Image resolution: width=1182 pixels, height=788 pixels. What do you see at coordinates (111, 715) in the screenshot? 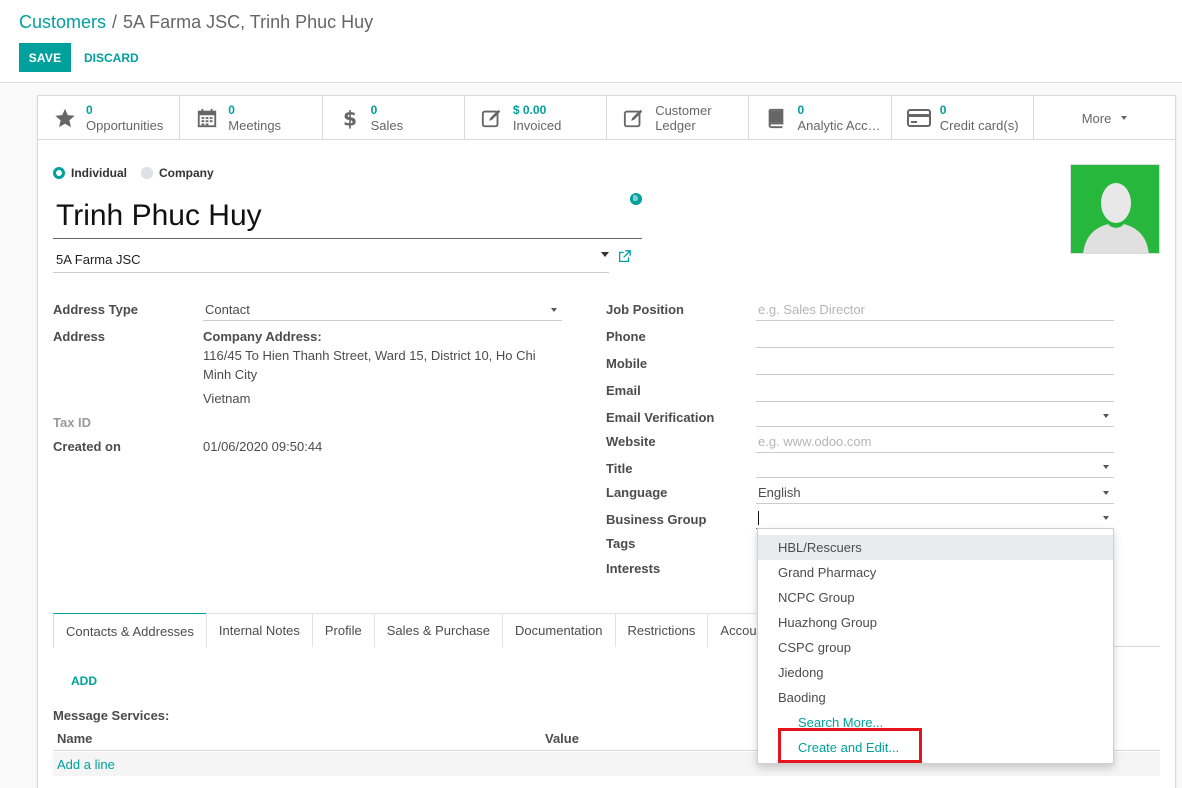
I see `message-services-label: Message Services:` at bounding box center [111, 715].